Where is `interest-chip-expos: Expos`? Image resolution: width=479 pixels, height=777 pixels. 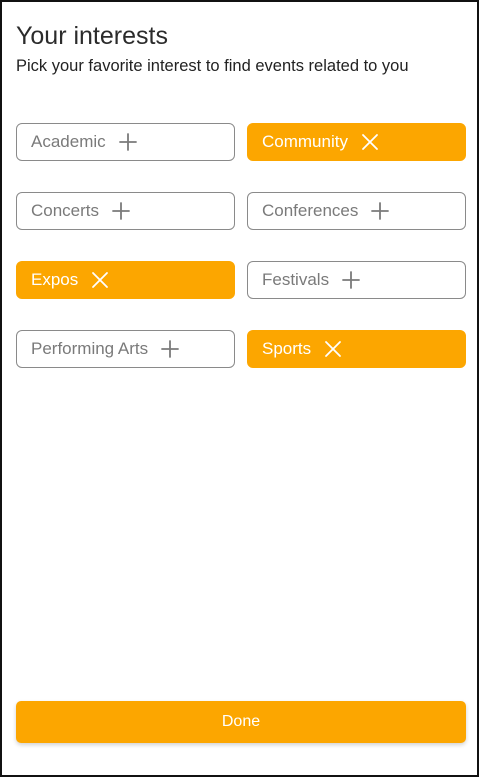
interest-chip-expos: Expos is located at coordinates (125, 280).